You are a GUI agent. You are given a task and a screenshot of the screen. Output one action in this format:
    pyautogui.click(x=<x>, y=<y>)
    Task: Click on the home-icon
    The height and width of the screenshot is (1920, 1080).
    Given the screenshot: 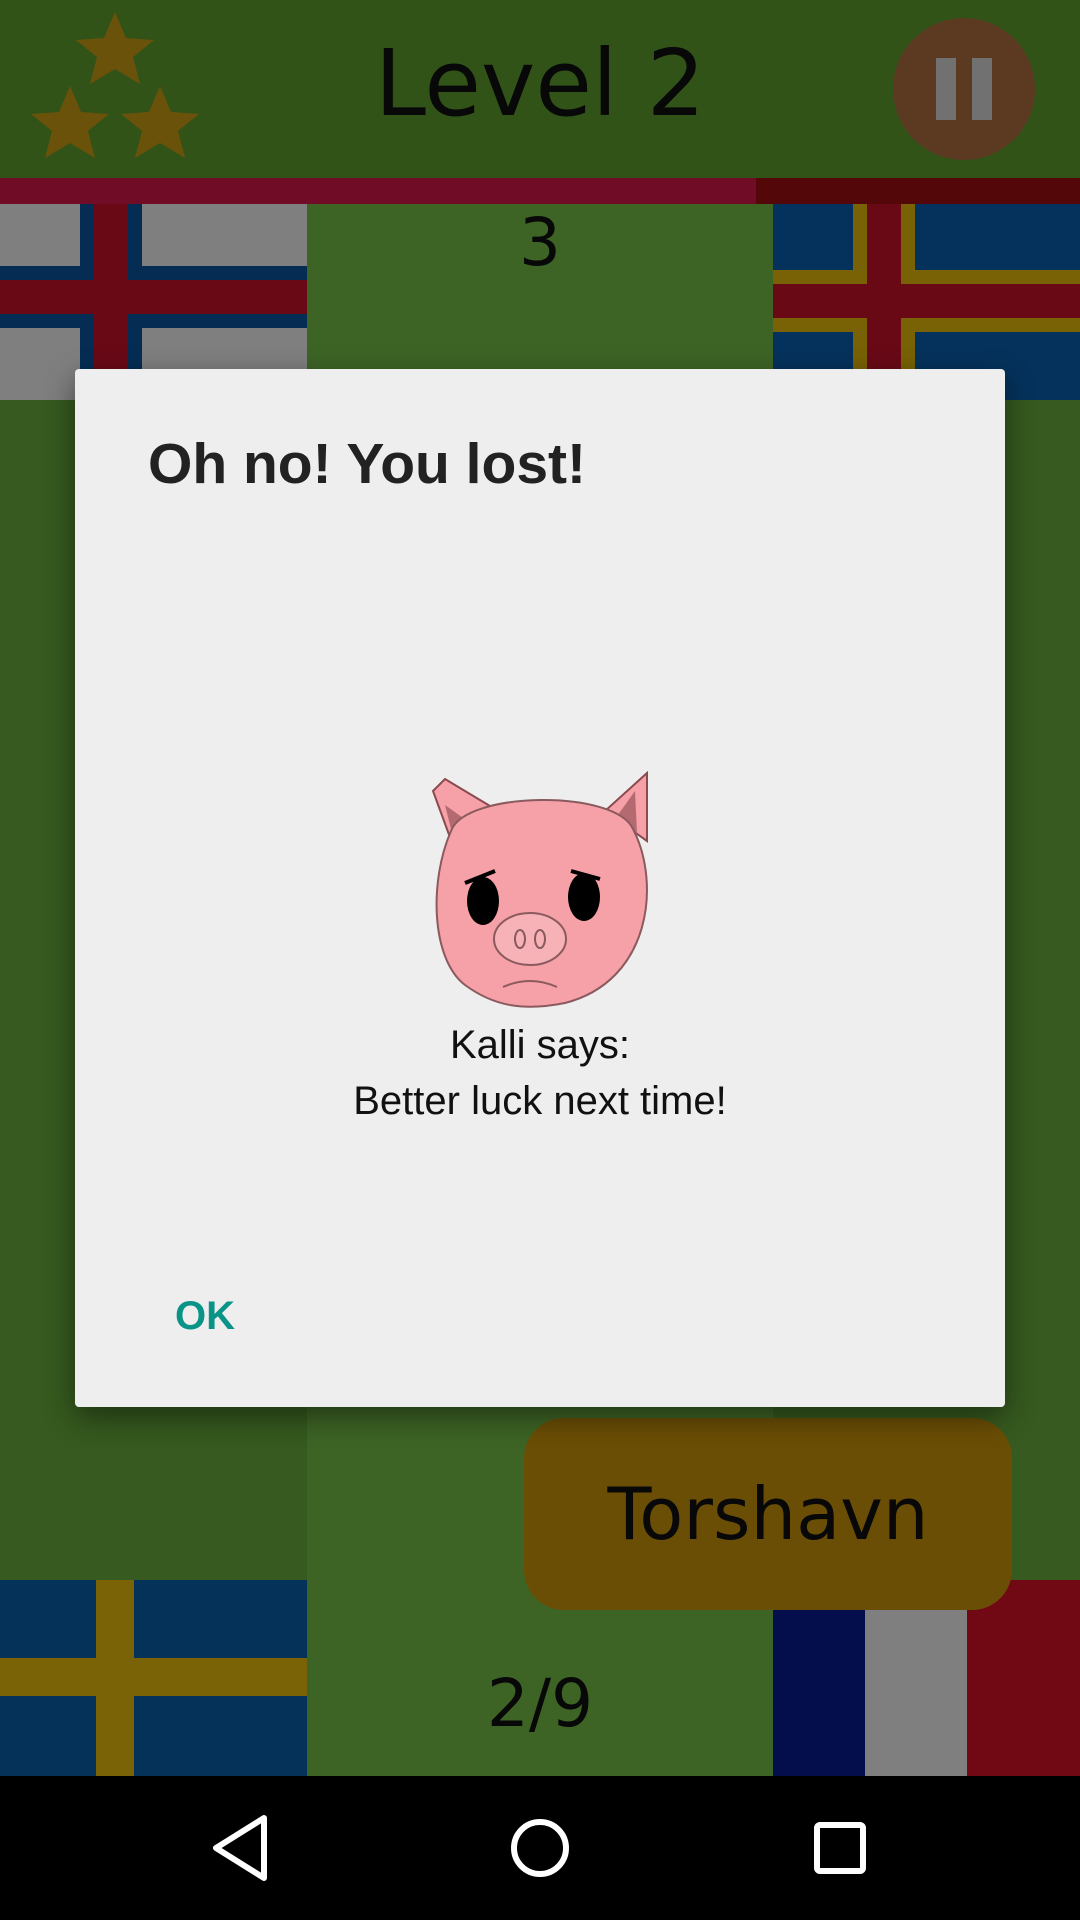 What is the action you would take?
    pyautogui.click(x=540, y=1848)
    